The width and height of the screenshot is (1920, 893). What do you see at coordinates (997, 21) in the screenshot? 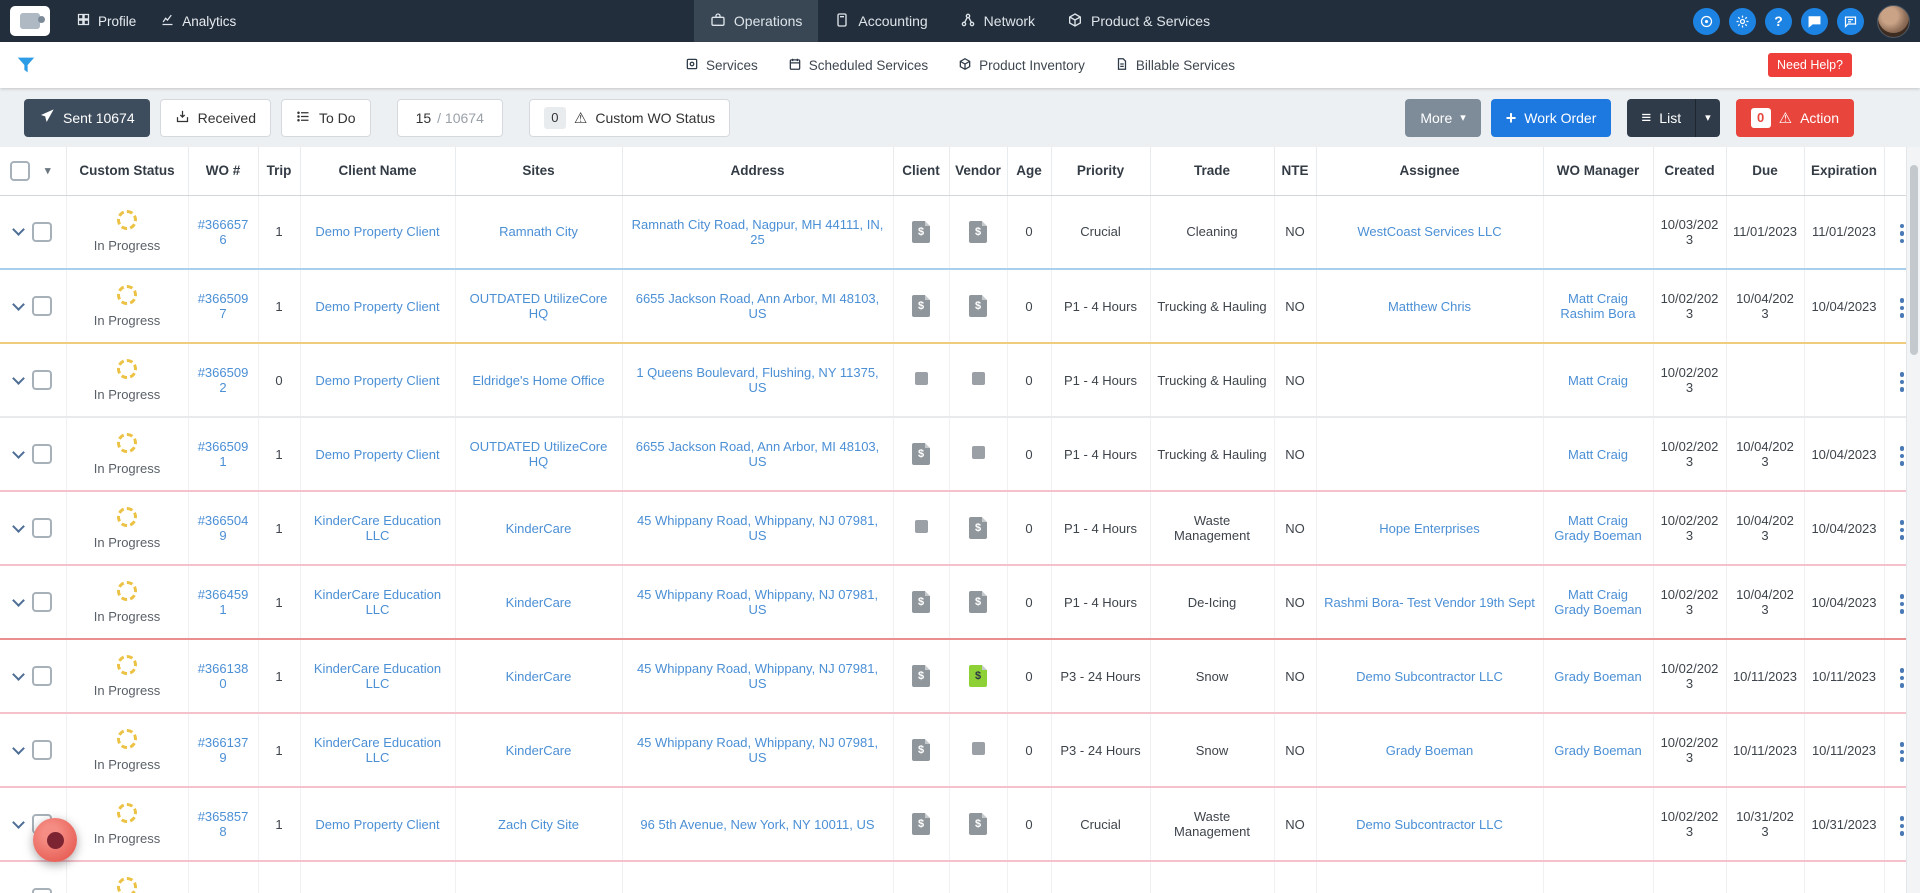
I see `tab-network: Network` at bounding box center [997, 21].